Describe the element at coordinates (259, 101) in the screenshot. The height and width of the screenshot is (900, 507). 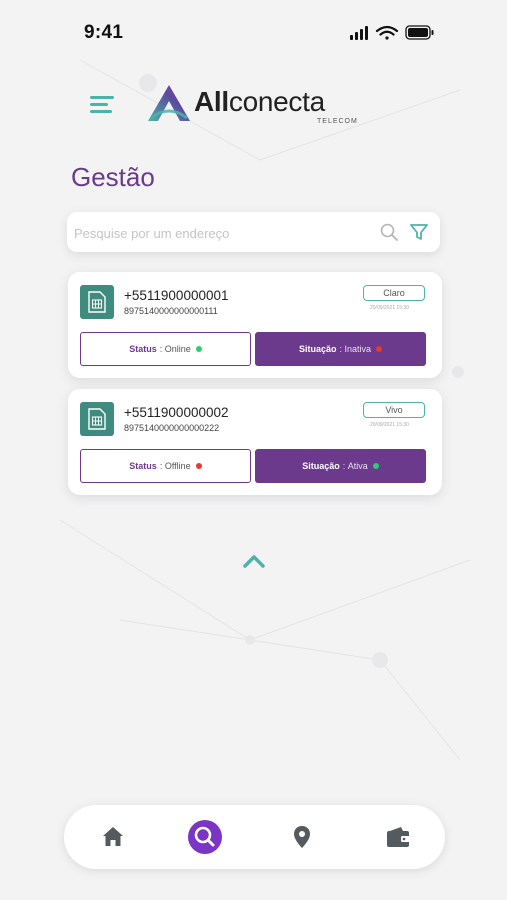
I see `brand-name: Allconecta` at that location.